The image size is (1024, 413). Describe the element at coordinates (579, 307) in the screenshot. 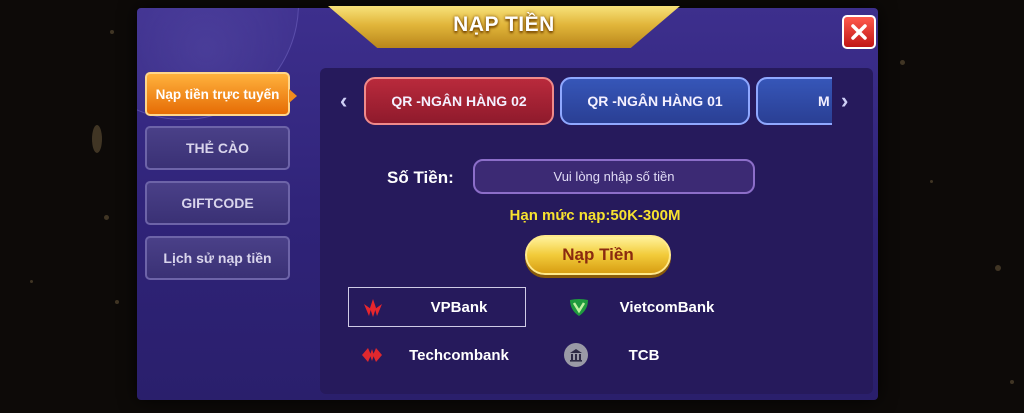

I see `vietcombank-logo-icon` at that location.